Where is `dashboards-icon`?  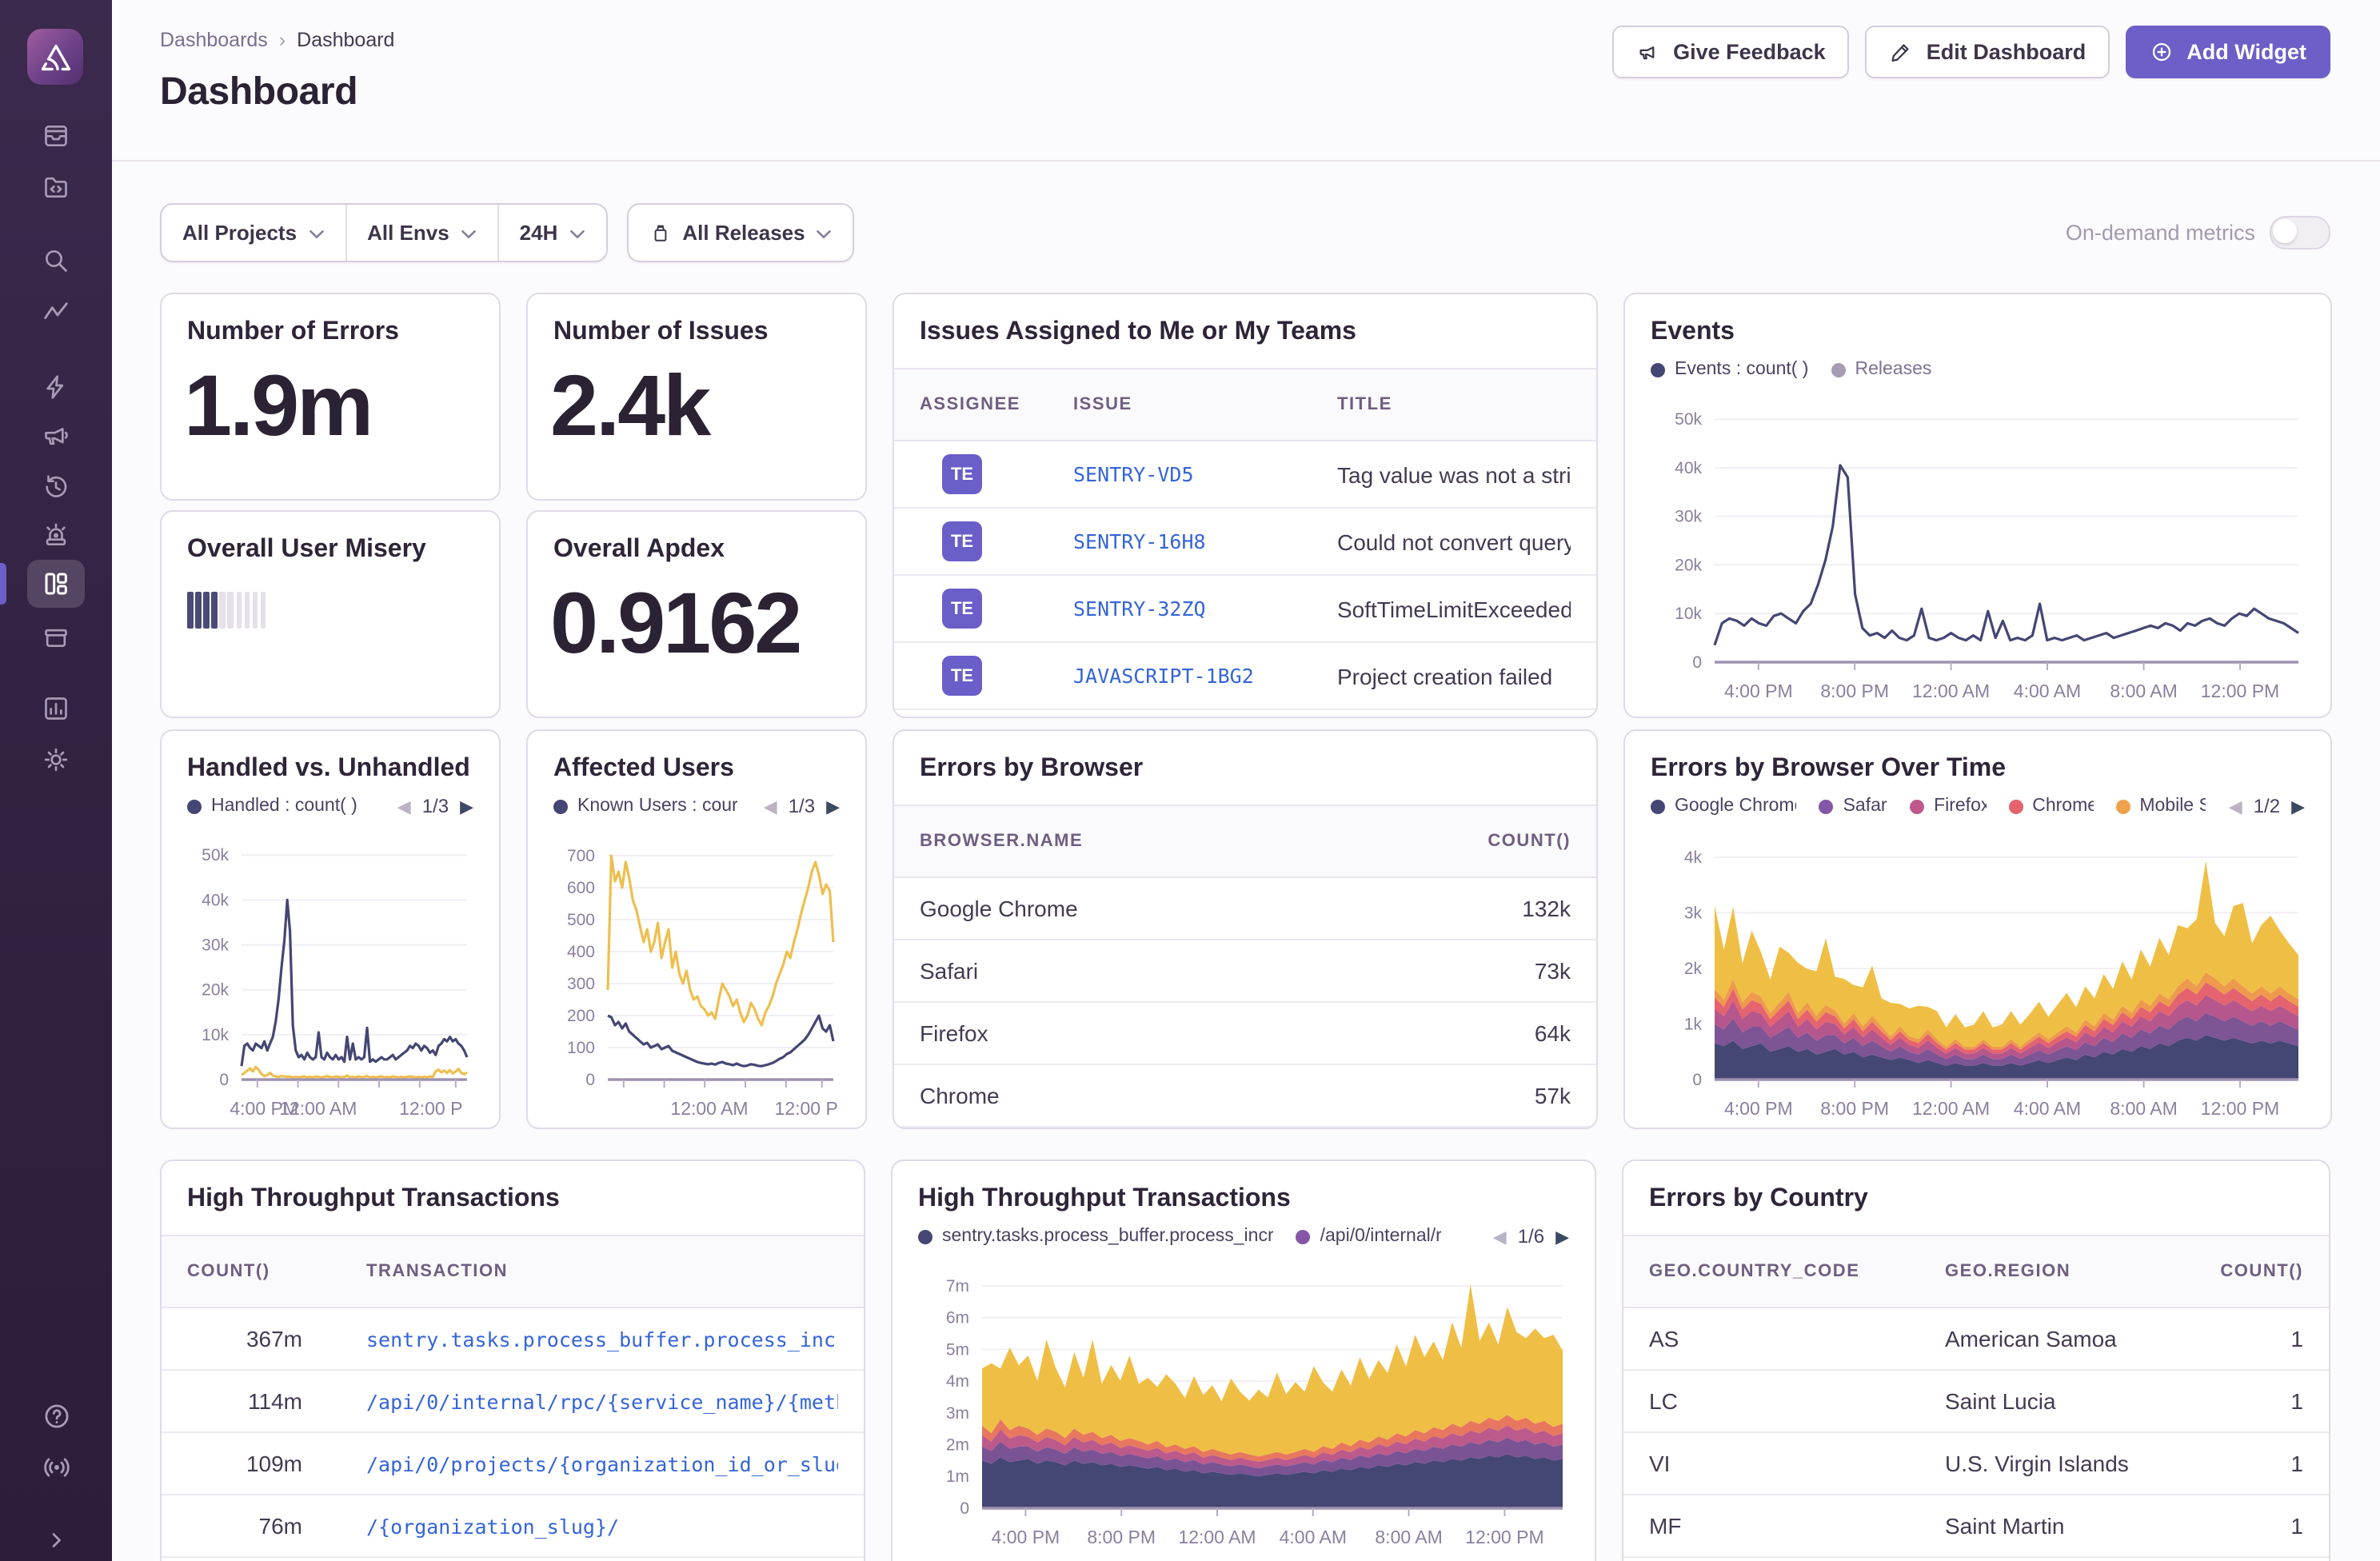 dashboards-icon is located at coordinates (56, 584).